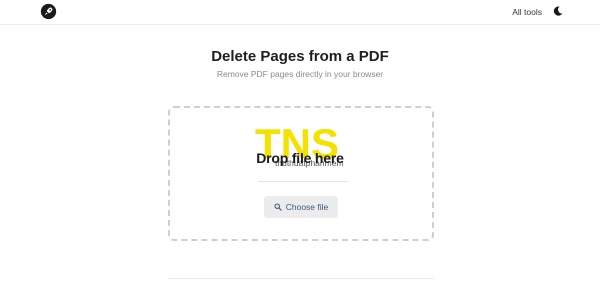 The height and width of the screenshot is (289, 600). What do you see at coordinates (278, 207) in the screenshot?
I see `search-icon` at bounding box center [278, 207].